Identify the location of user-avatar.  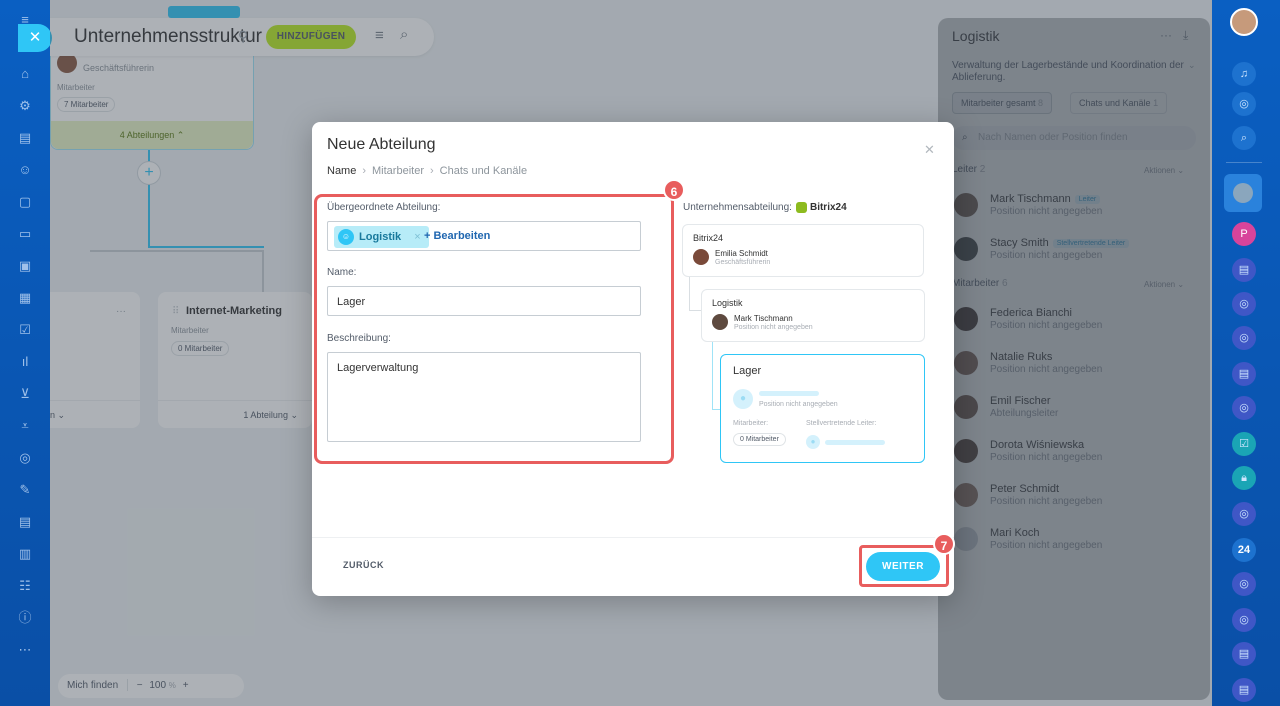
(1244, 22).